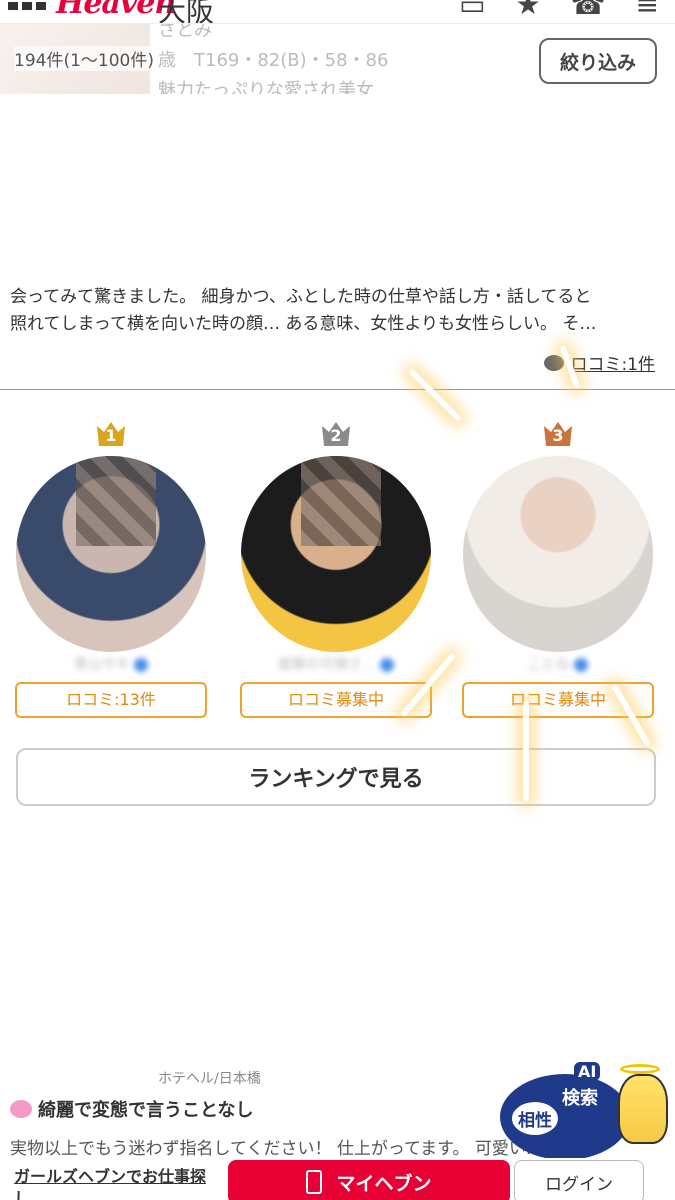  Describe the element at coordinates (336, 435) in the screenshot. I see `rank-number: 2` at that location.